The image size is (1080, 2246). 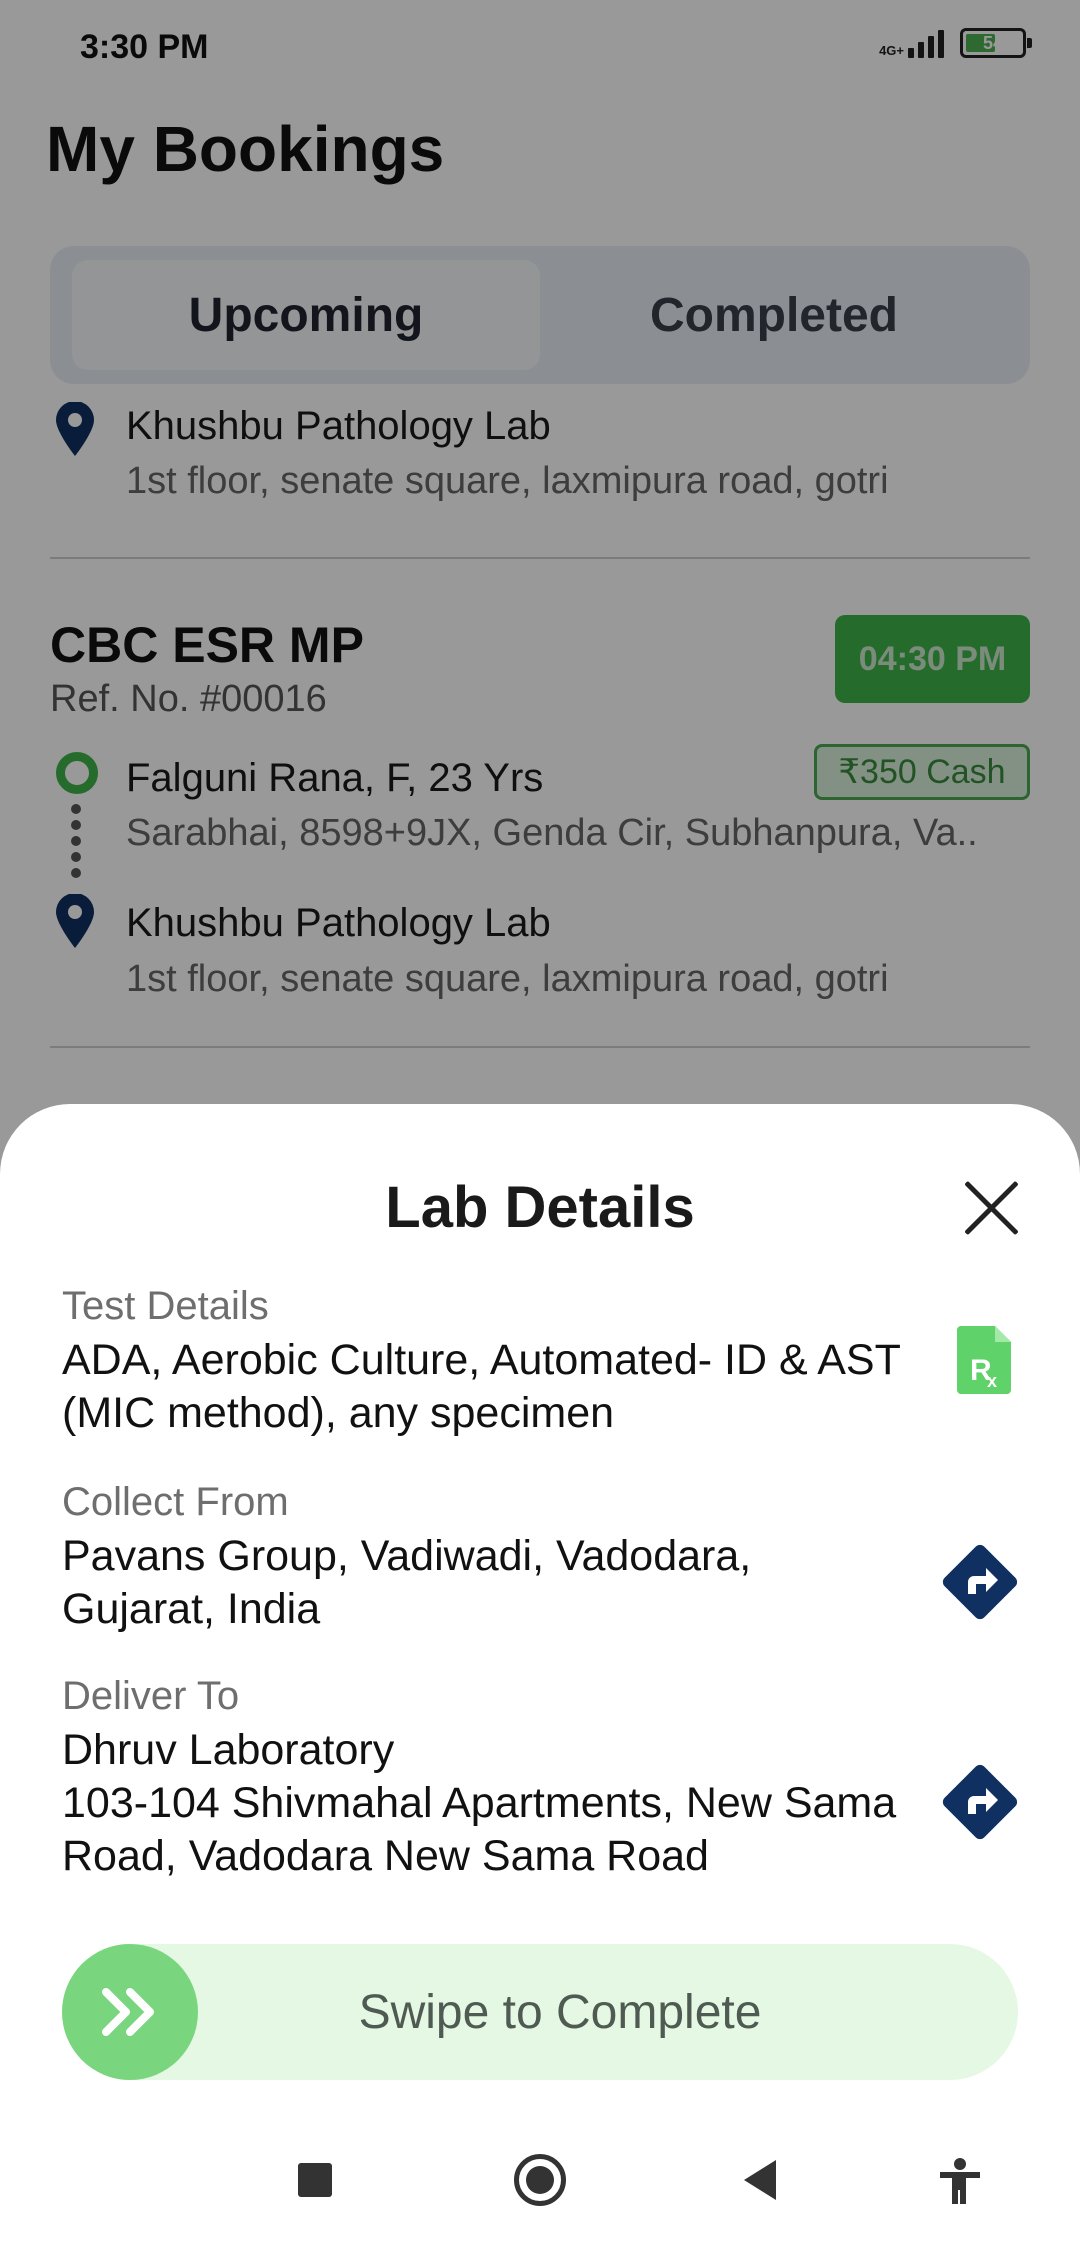 What do you see at coordinates (175, 1502) in the screenshot?
I see `collect-from-label: Collect From` at bounding box center [175, 1502].